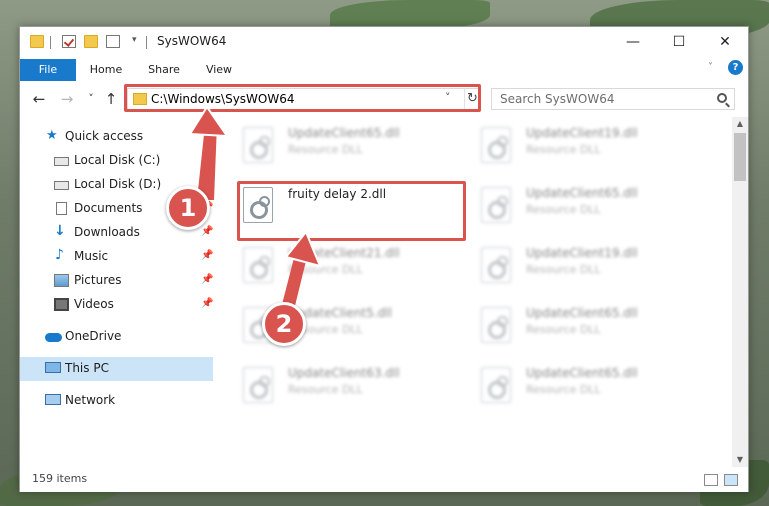  I want to click on sidebar-item-label: Videos, so click(94, 304).